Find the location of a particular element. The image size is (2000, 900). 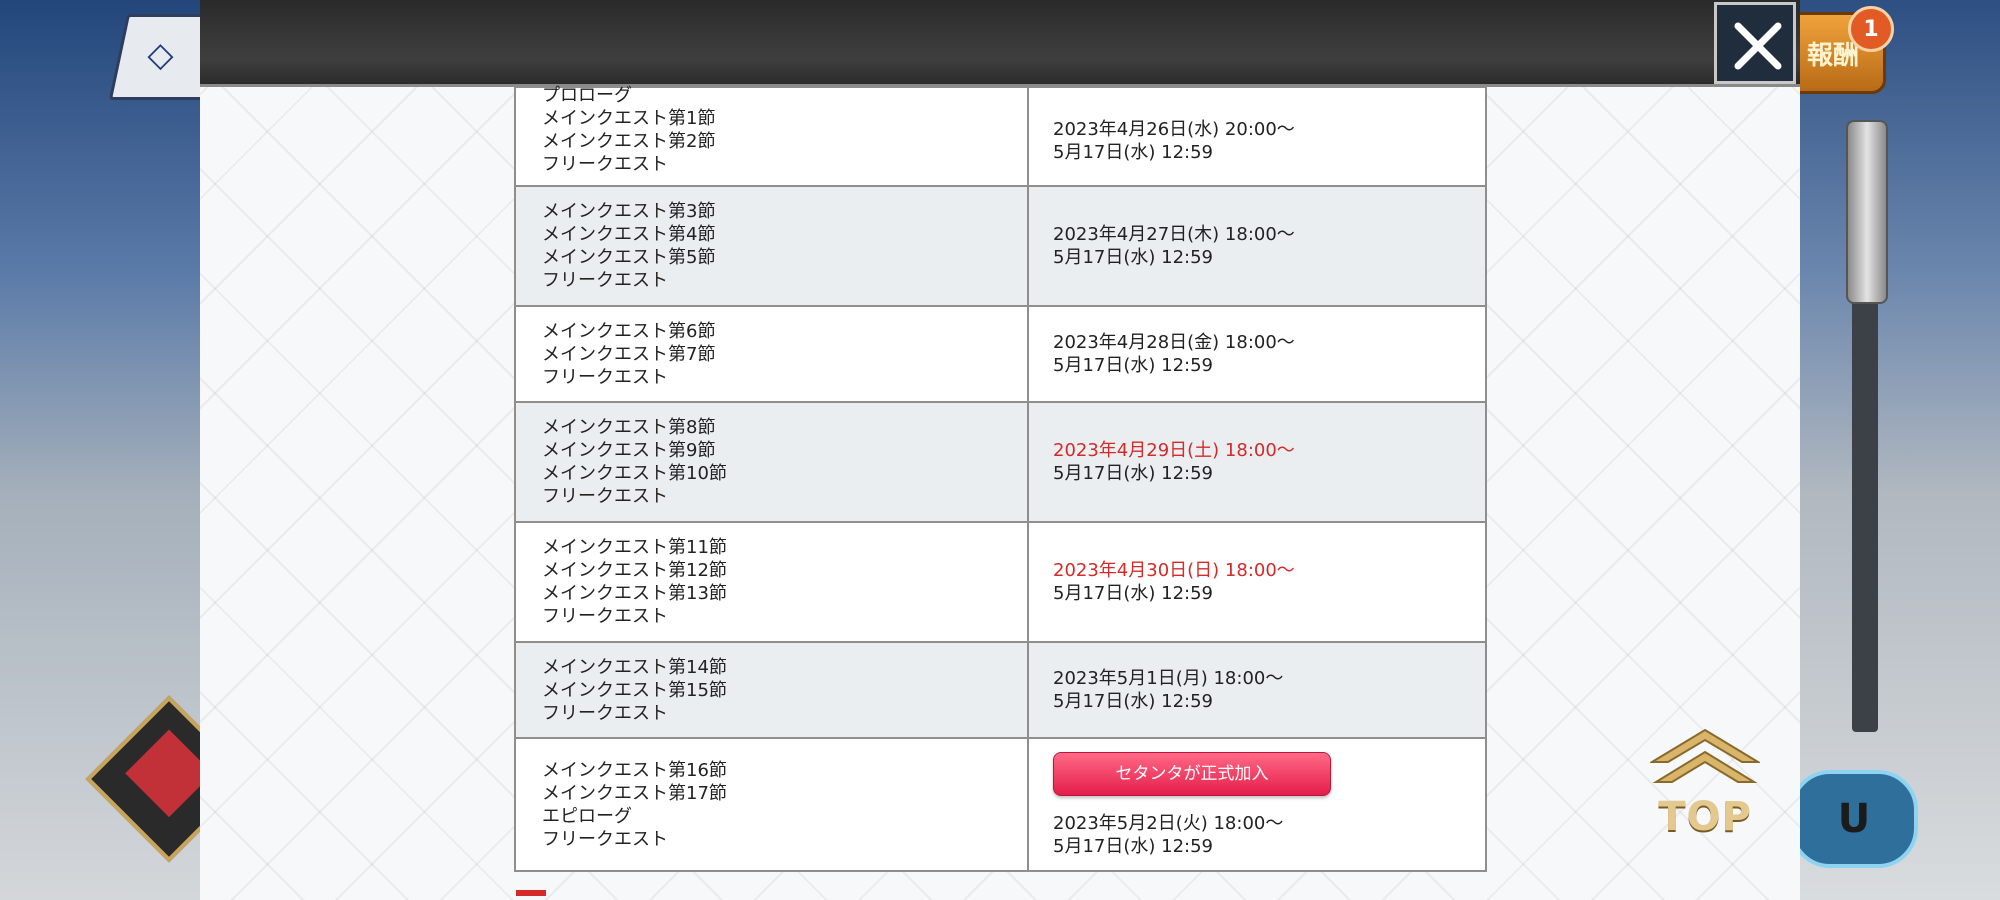

quest-name: メインクエスト第6節 is located at coordinates (629, 331).